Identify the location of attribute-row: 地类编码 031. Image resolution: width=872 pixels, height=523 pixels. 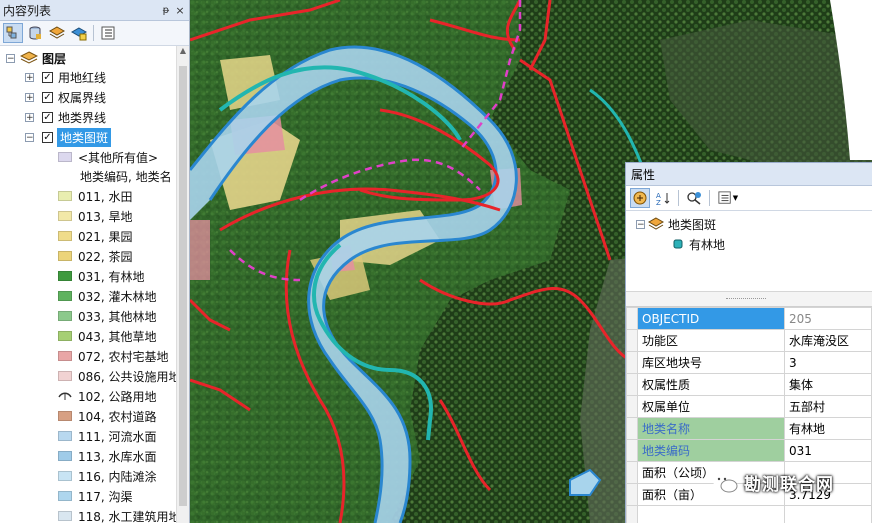
(749, 450).